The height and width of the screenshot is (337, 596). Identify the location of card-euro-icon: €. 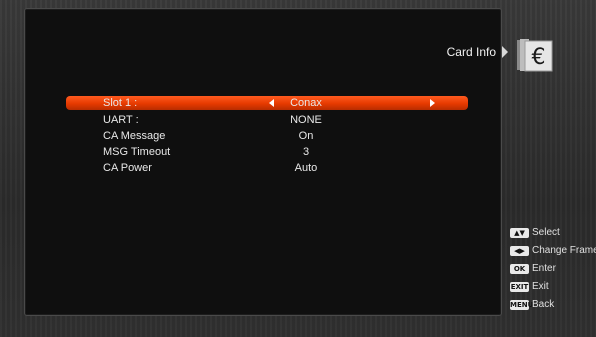
(535, 55).